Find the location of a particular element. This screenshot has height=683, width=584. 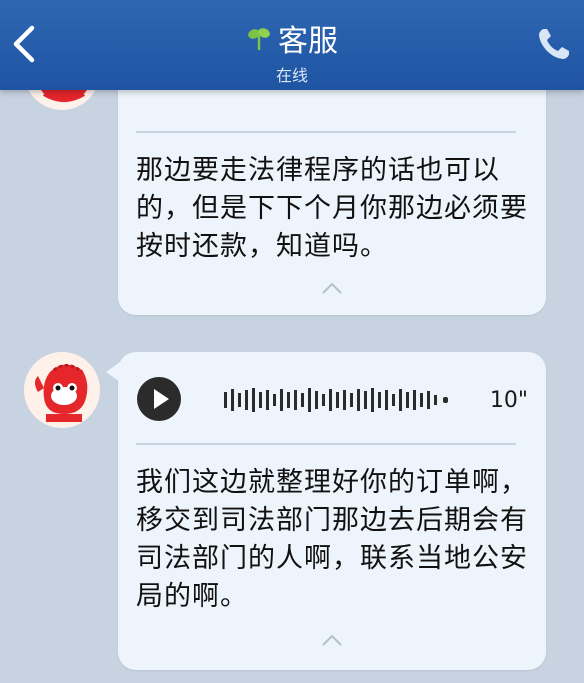

sprout-icon is located at coordinates (259, 39).